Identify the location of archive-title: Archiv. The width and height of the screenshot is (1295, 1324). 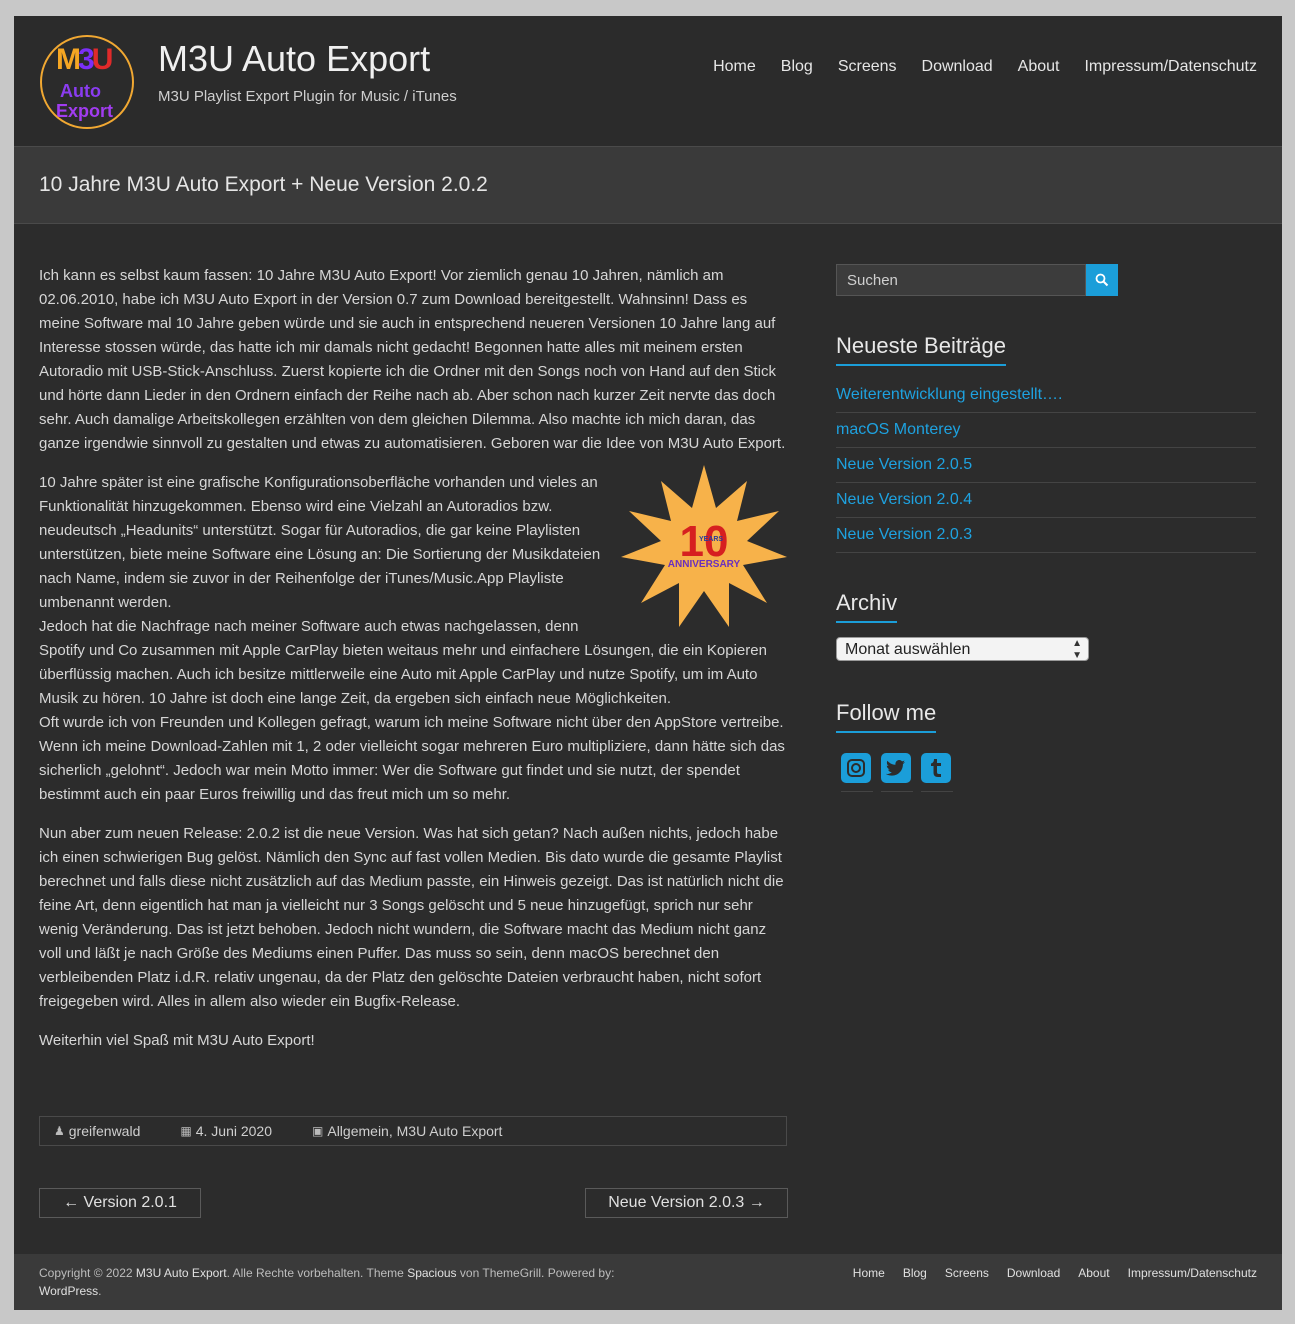
(867, 606).